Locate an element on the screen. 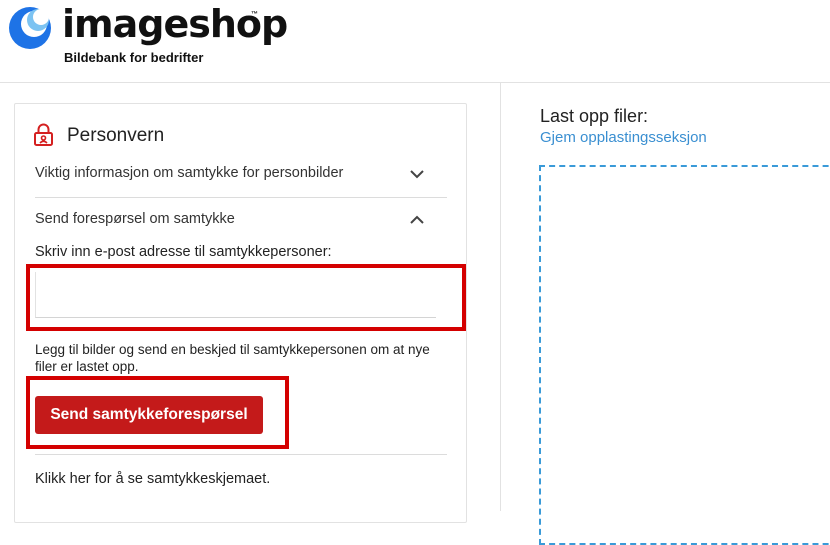 Image resolution: width=830 pixels, height=545 pixels. send-consent-request-button: Send samtykkeforespørsel is located at coordinates (149, 415).